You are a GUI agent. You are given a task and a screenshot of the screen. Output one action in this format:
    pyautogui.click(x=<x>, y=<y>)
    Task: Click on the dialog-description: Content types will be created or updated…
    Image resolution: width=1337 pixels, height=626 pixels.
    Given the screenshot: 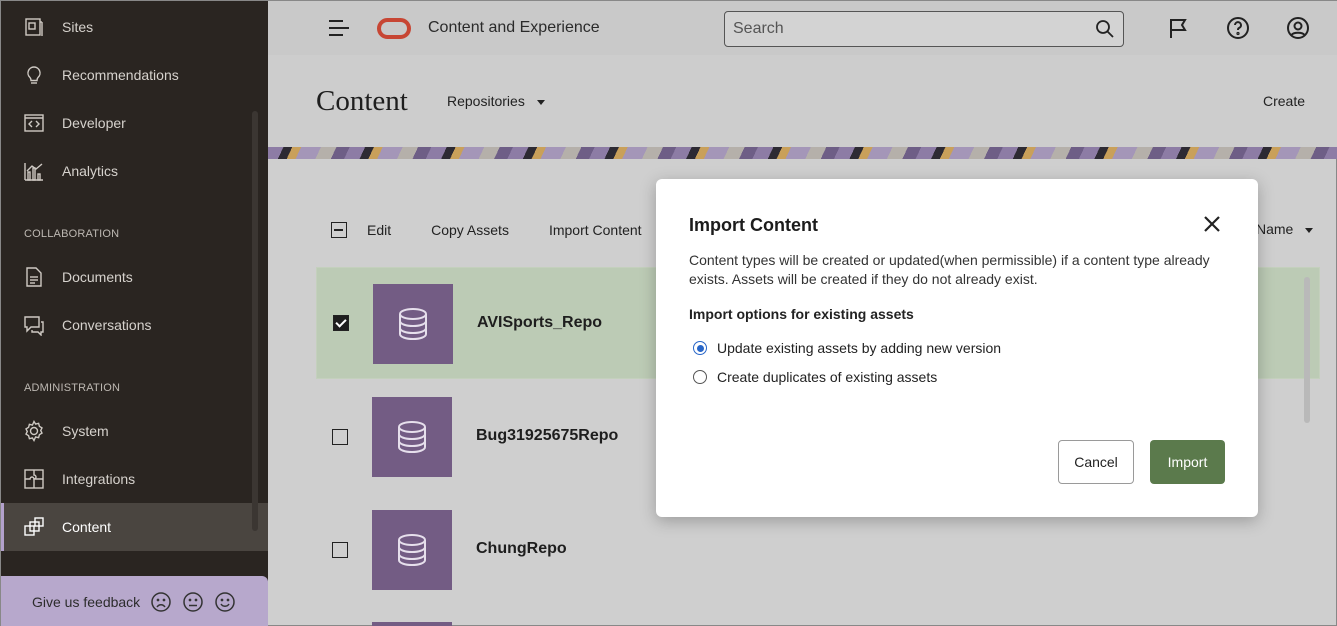 What is the action you would take?
    pyautogui.click(x=949, y=269)
    